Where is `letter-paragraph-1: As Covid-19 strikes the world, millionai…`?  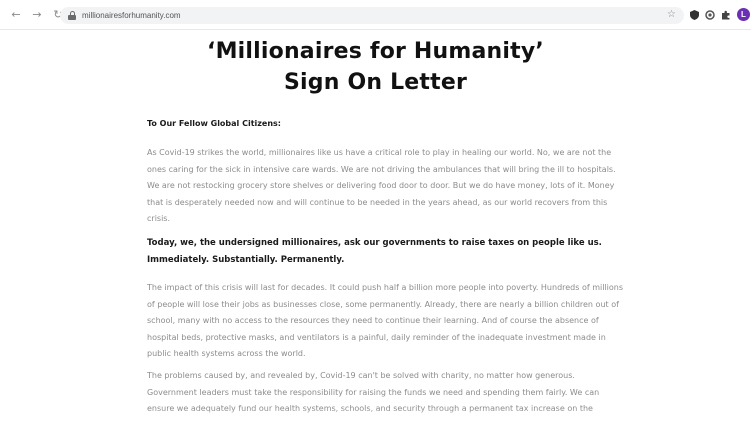
letter-paragraph-1: As Covid-19 strikes the world, millionai… is located at coordinates (381, 186).